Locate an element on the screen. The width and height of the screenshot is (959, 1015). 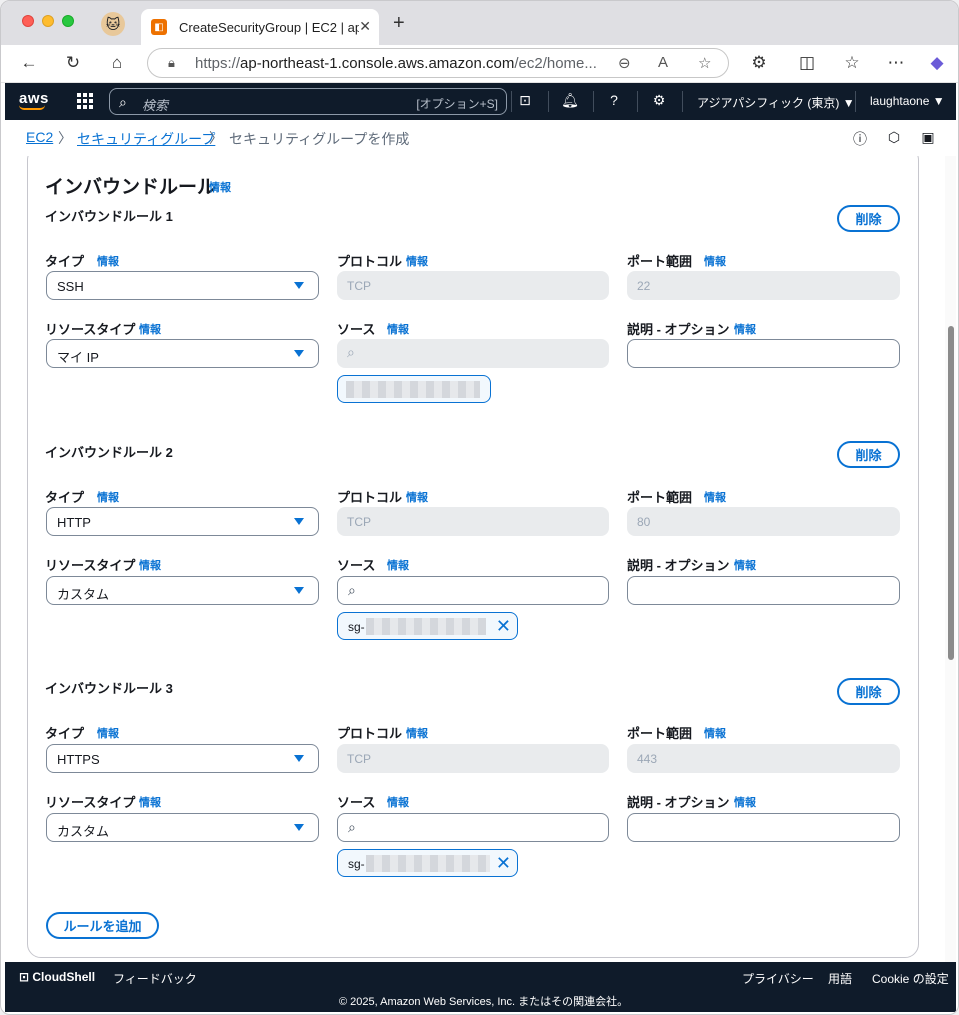
aws-logo: aws is located at coordinates (34, 100).